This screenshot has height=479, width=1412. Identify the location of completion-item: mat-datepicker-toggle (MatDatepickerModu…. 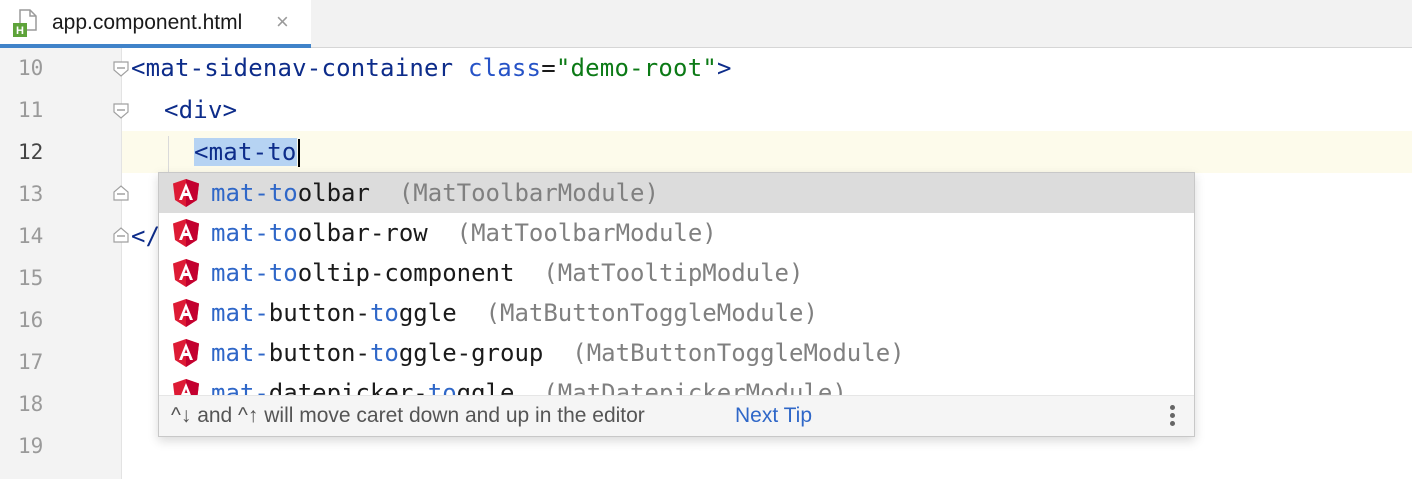
(676, 384).